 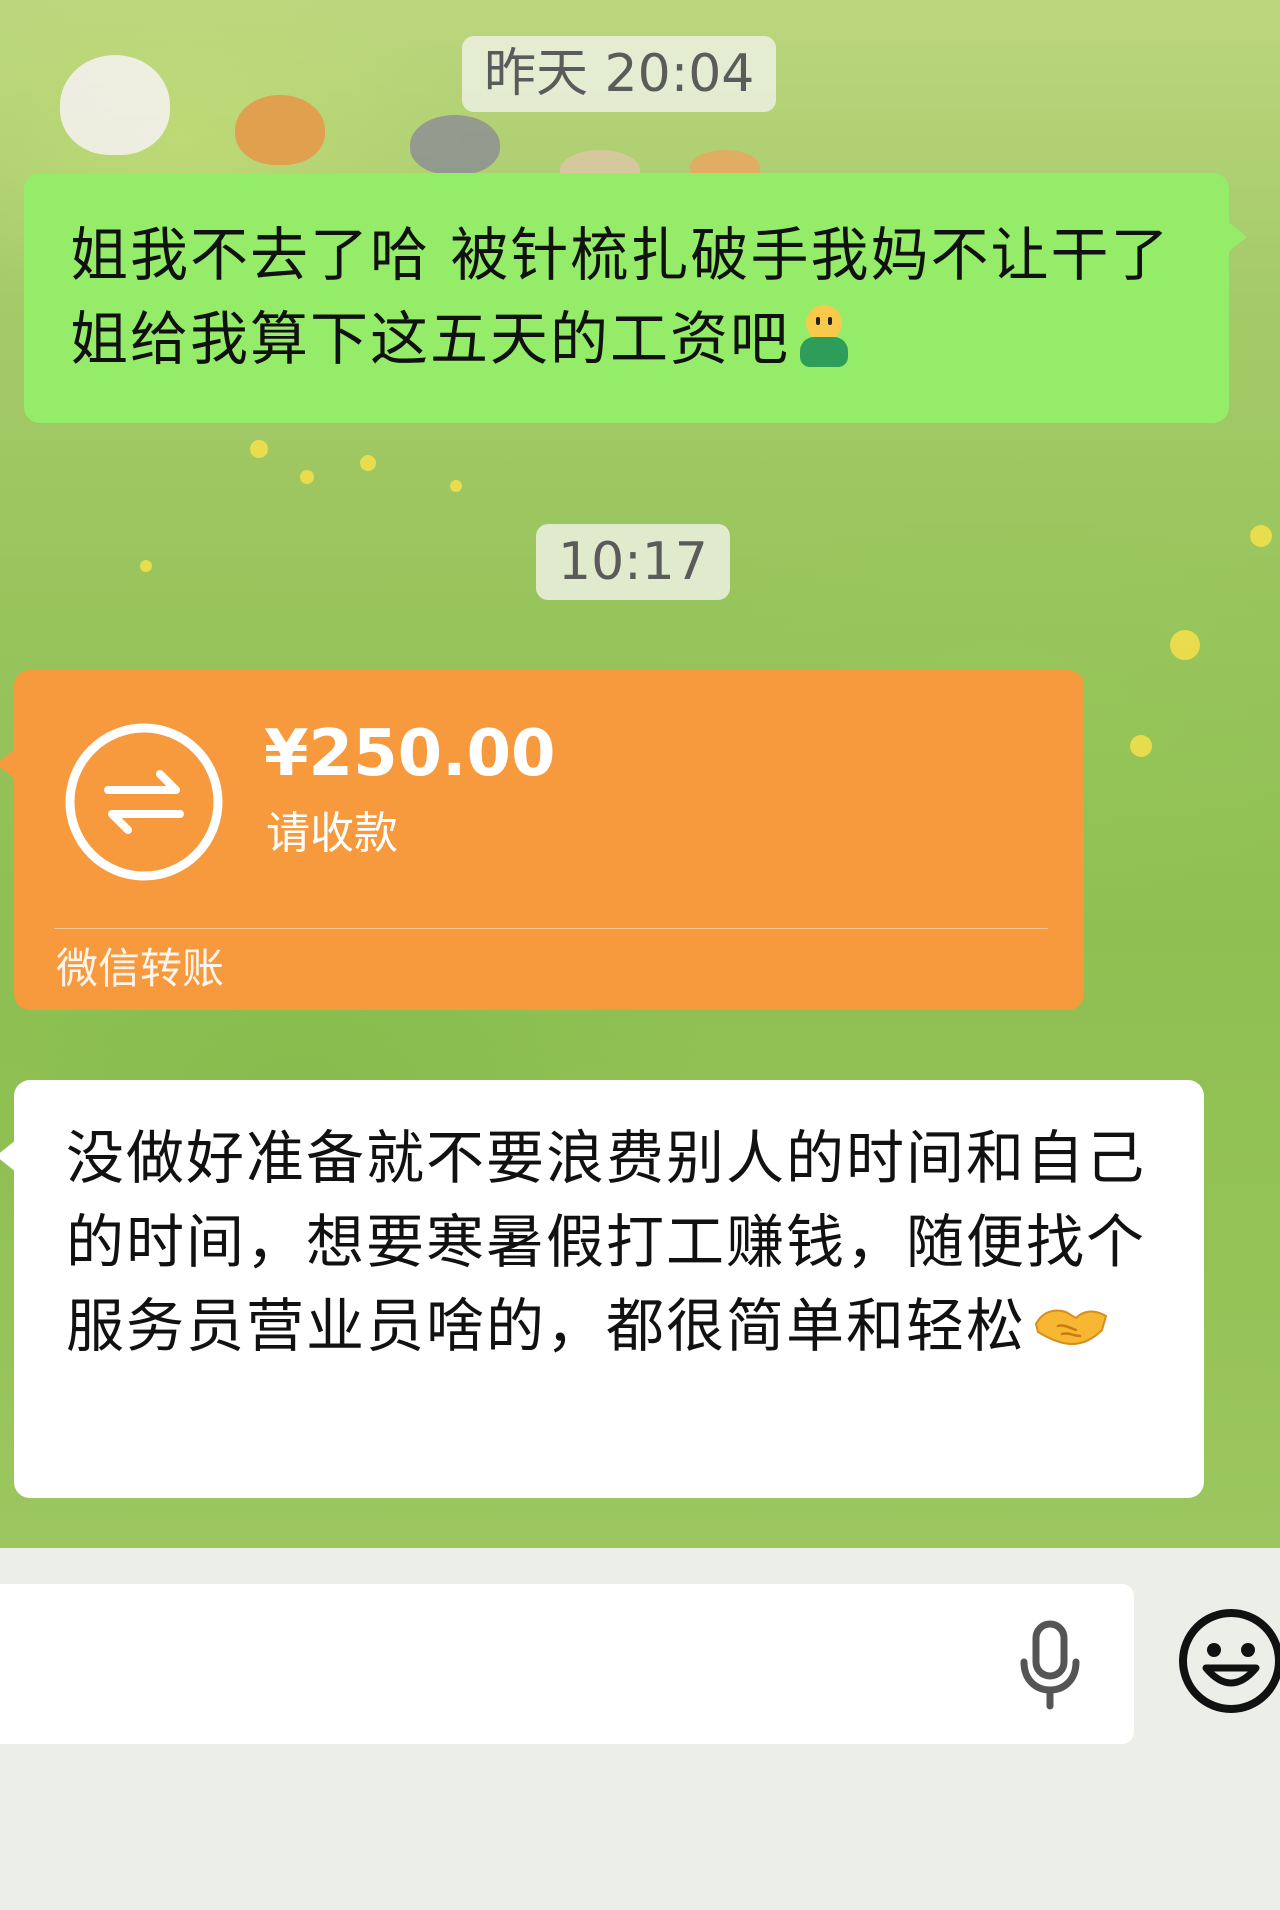 What do you see at coordinates (619, 74) in the screenshot?
I see `timestamp-yesterday: 昨天 20:04` at bounding box center [619, 74].